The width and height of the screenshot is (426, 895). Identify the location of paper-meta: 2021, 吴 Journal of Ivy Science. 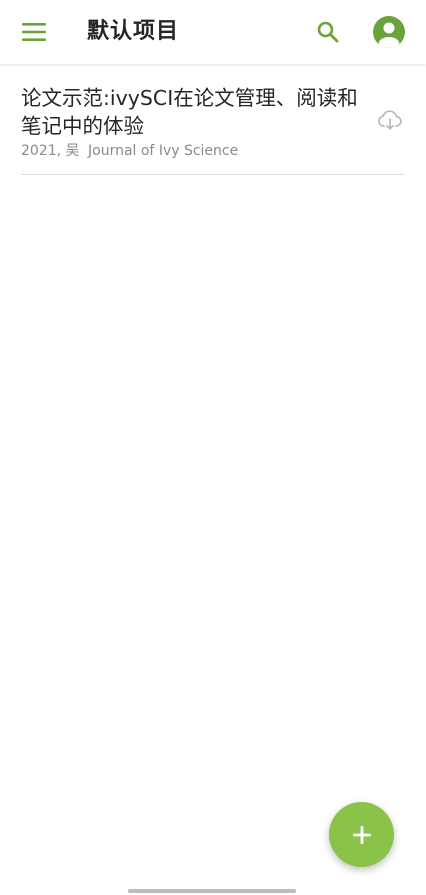
(190, 151).